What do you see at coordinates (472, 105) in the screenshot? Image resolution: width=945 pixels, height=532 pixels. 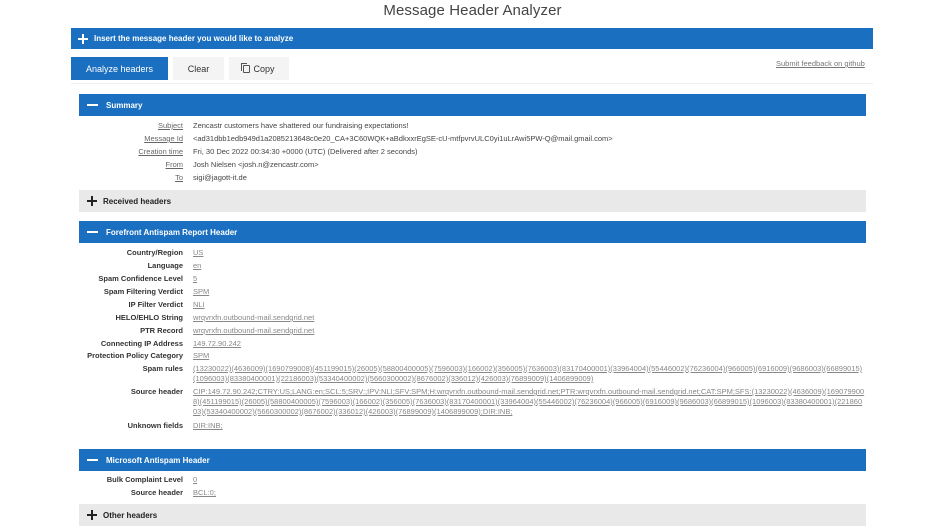 I see `section-summary-header: Summary` at bounding box center [472, 105].